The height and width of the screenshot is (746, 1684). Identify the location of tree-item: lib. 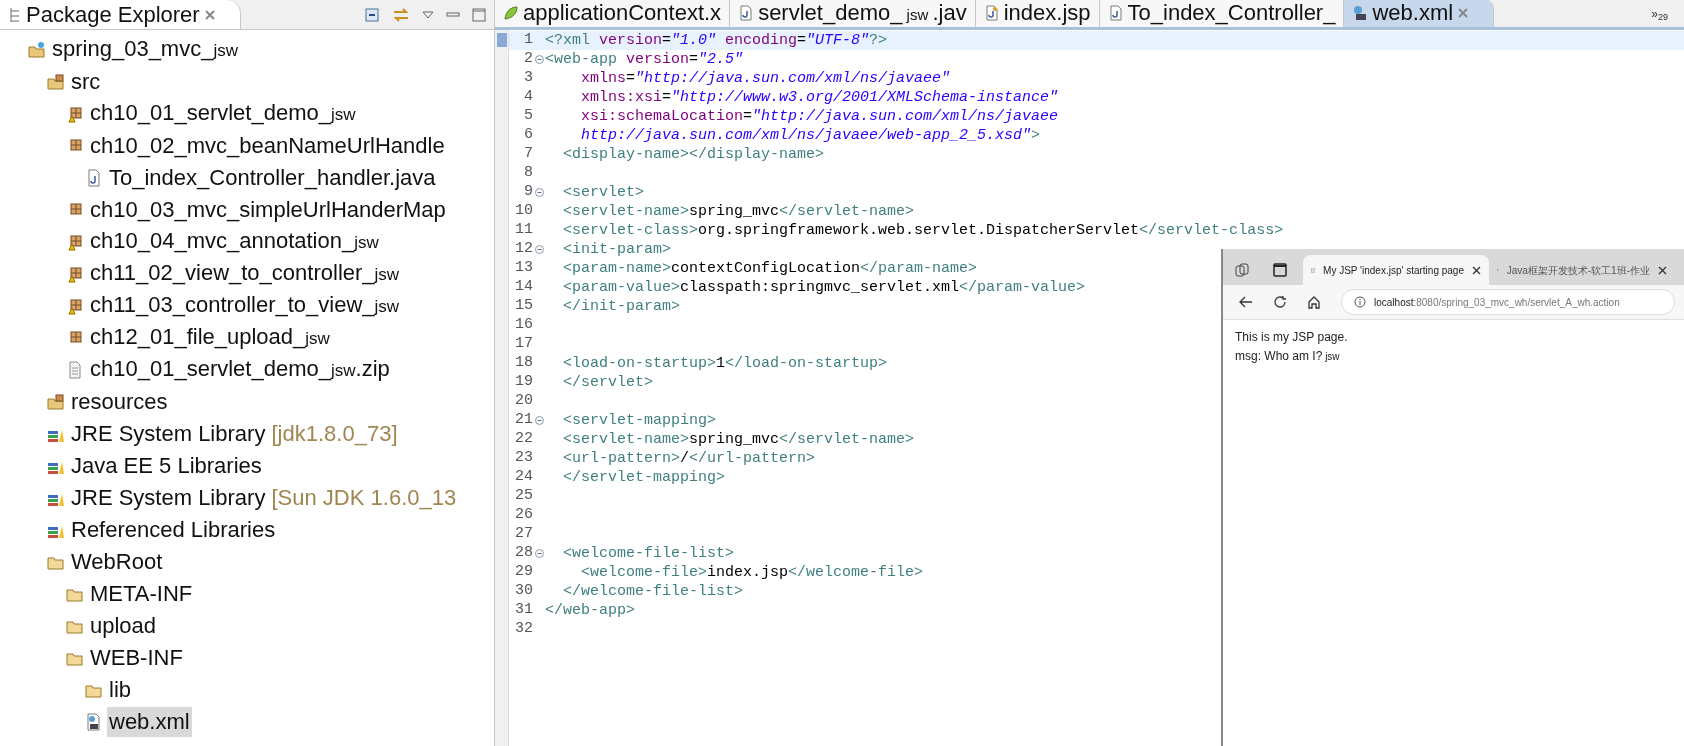
(120, 690).